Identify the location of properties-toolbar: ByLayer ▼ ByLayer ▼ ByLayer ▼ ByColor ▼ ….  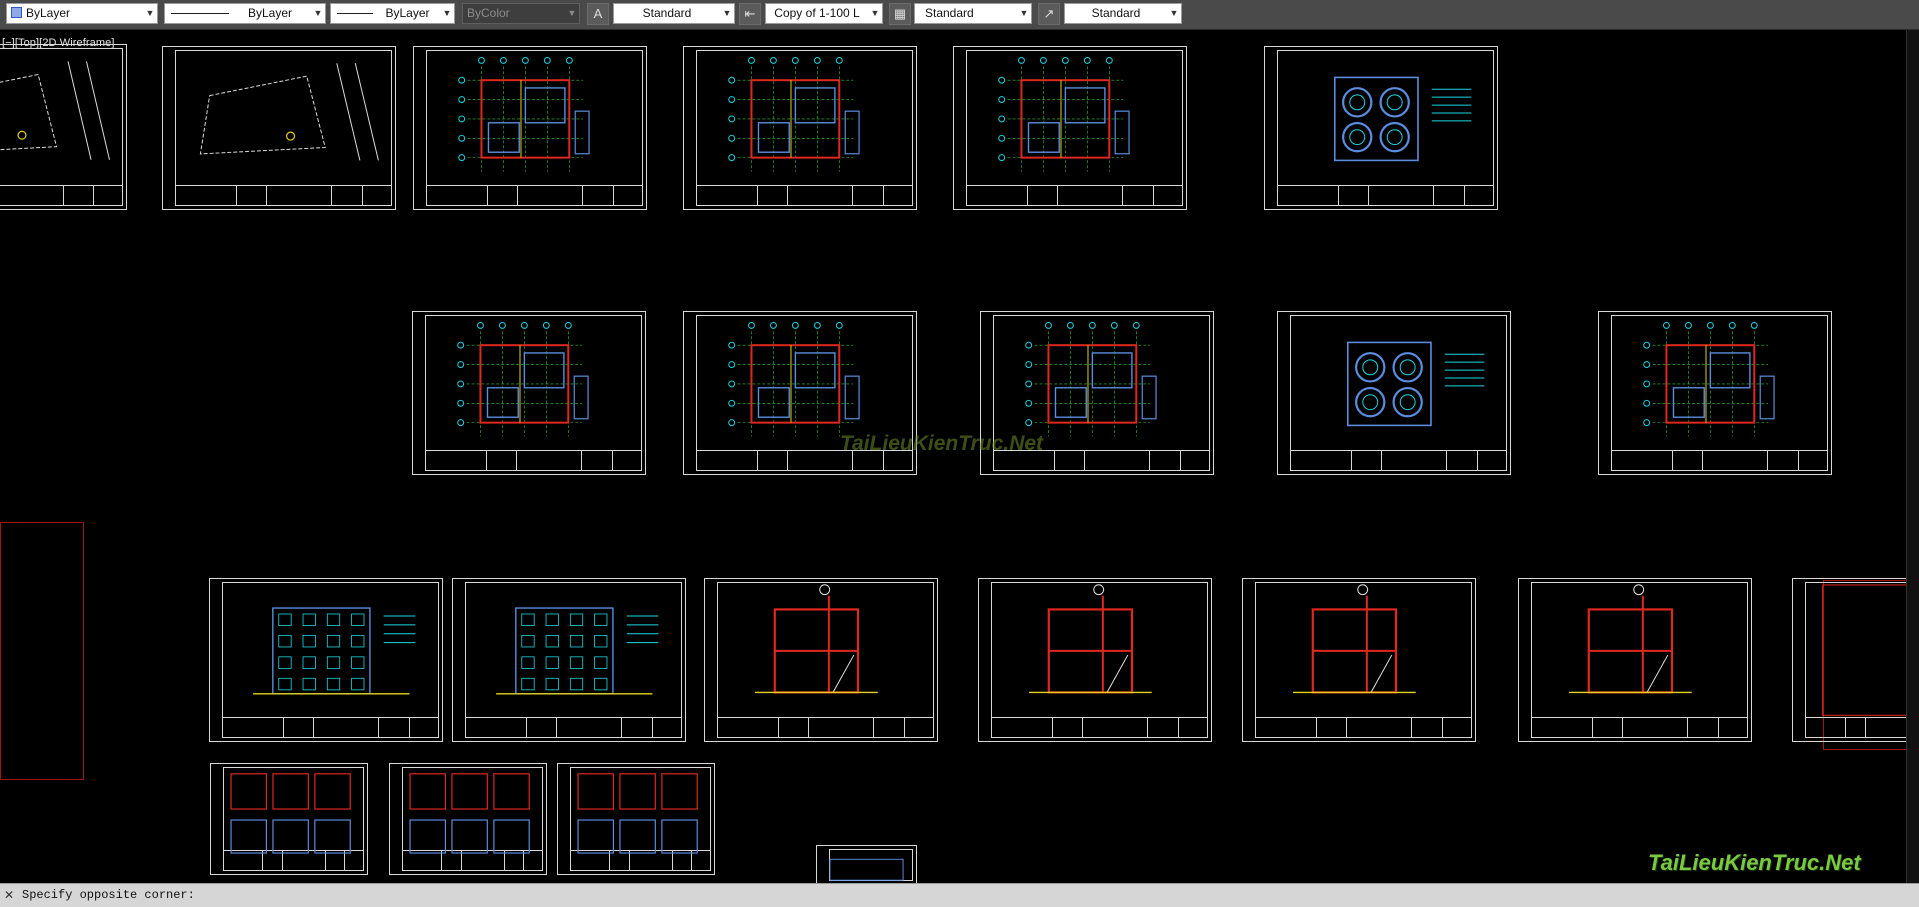
(959, 15).